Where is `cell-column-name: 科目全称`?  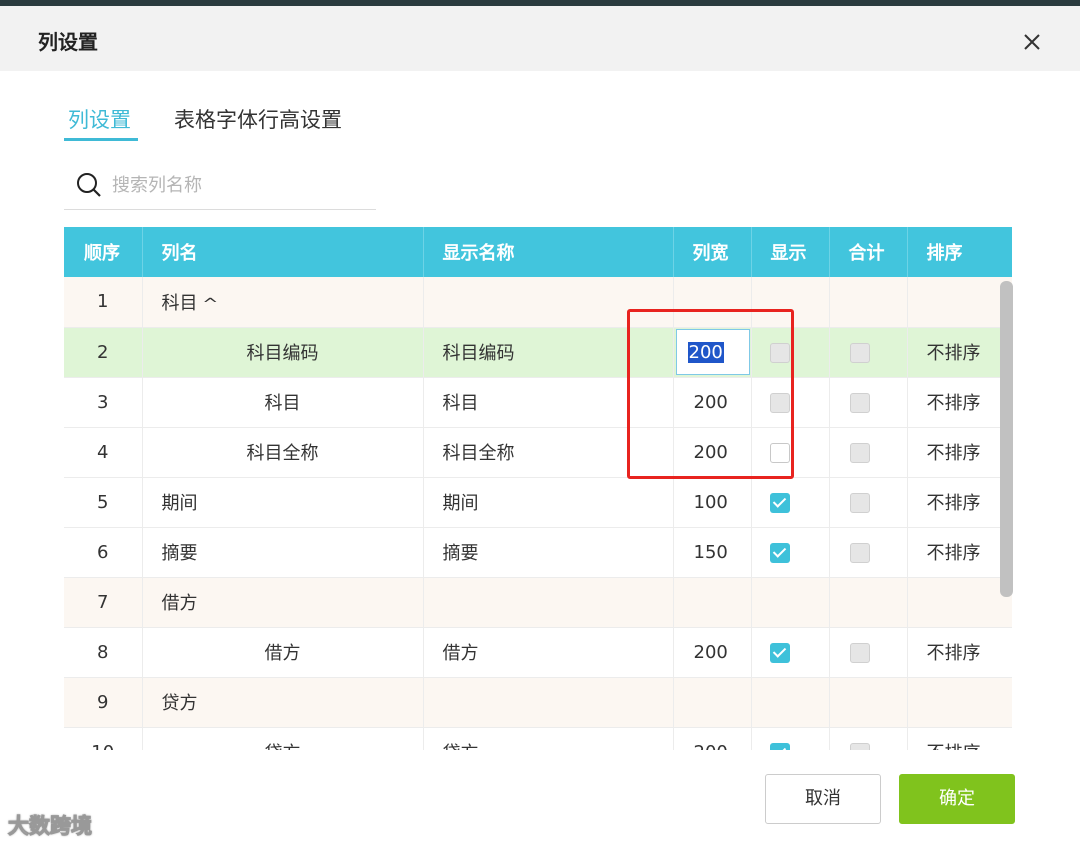
cell-column-name: 科目全称 is located at coordinates (283, 452).